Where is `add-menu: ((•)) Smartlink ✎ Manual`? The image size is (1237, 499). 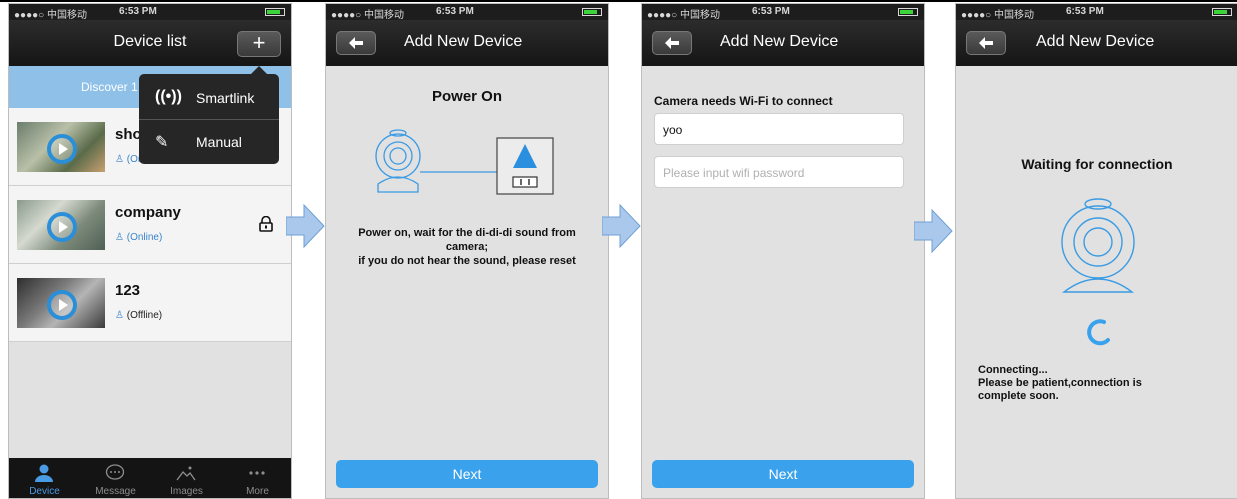
add-menu: ((•)) Smartlink ✎ Manual is located at coordinates (209, 115).